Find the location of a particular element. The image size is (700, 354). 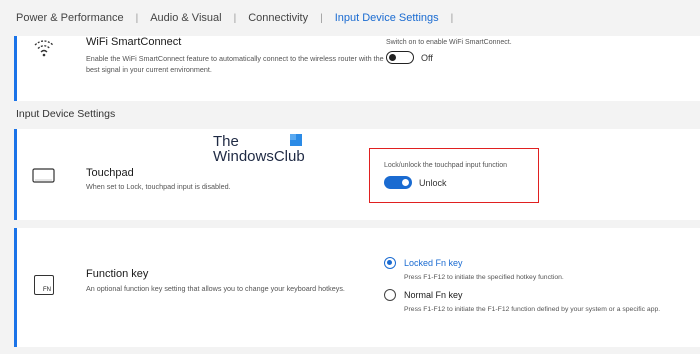

wifi-icon is located at coordinates (44, 48).